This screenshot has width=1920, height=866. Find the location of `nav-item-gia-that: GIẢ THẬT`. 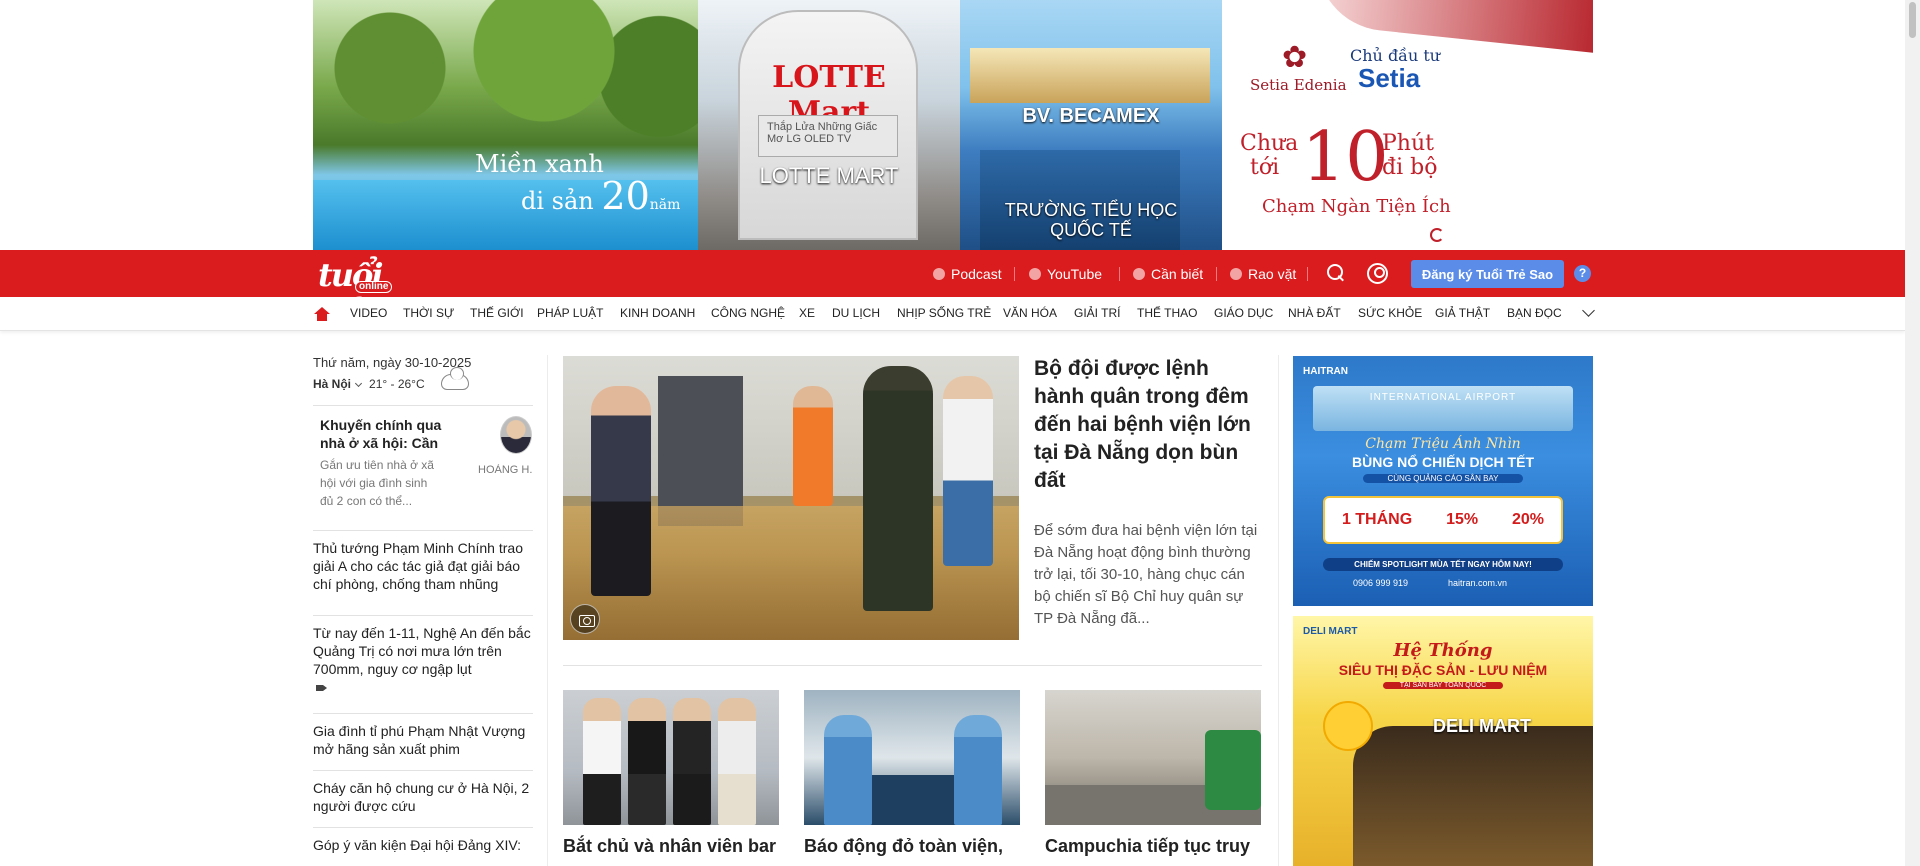

nav-item-gia-that: GIẢ THẬT is located at coordinates (1462, 313).